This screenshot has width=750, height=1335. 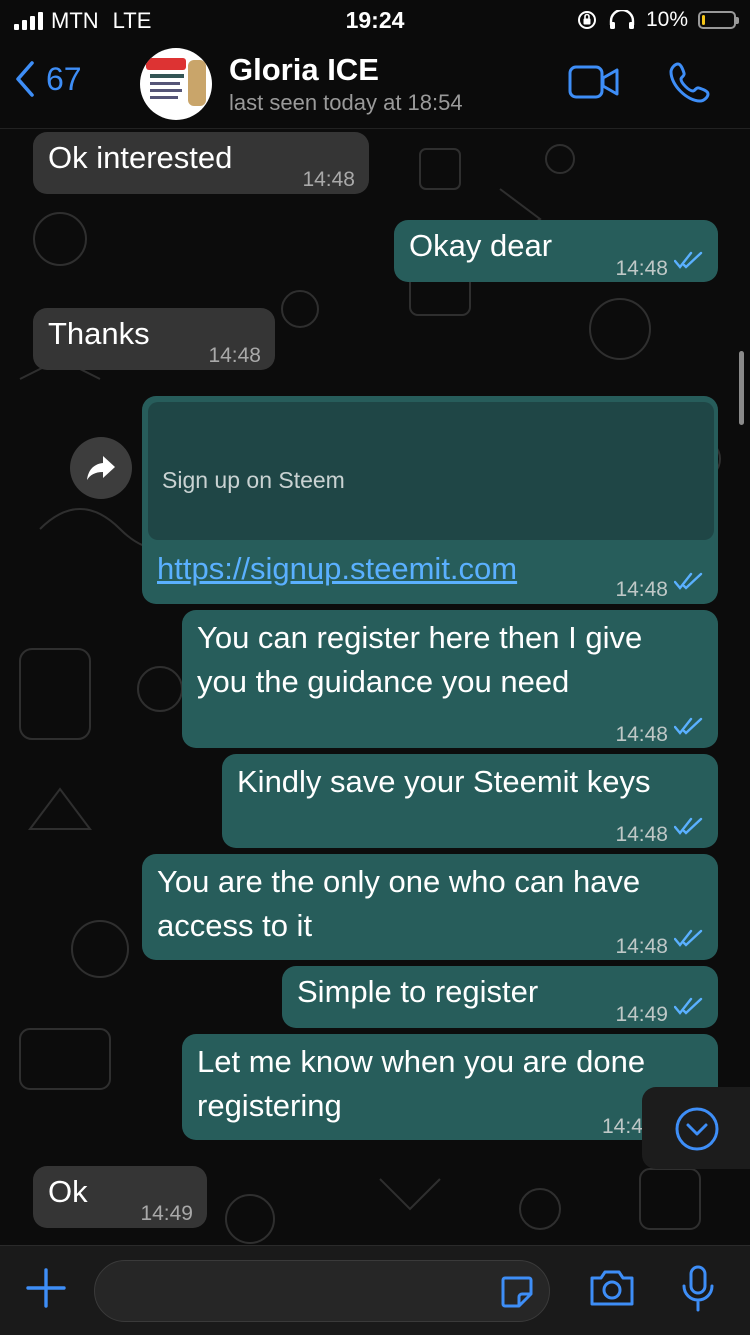 I want to click on message-bubble-incoming: Ok interested 14:48, so click(x=201, y=163).